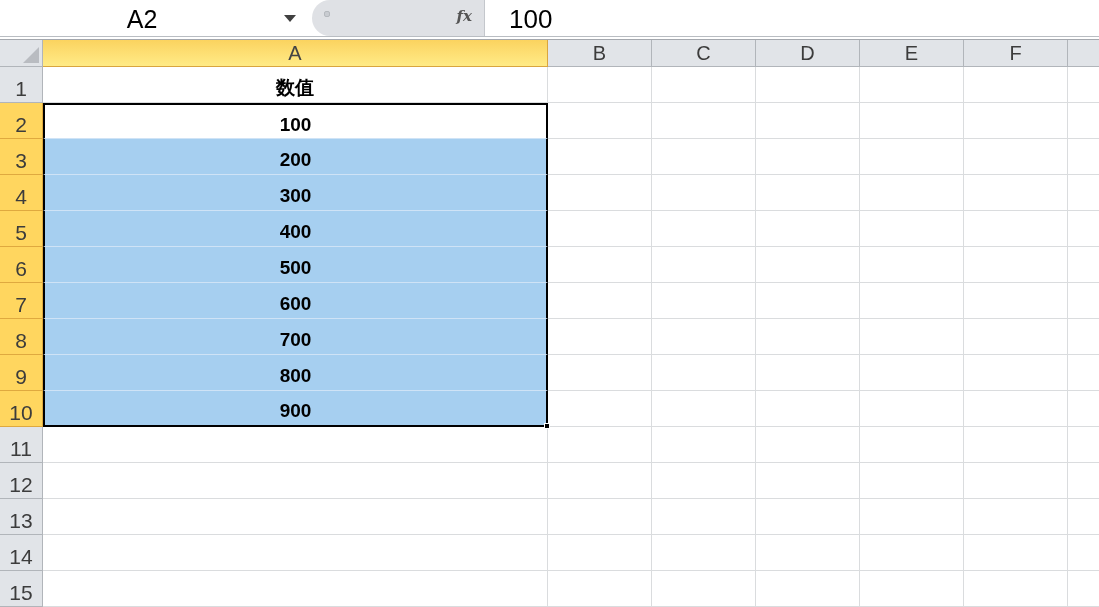 This screenshot has height=607, width=1099. Describe the element at coordinates (912, 53) in the screenshot. I see `column-header: E` at that location.